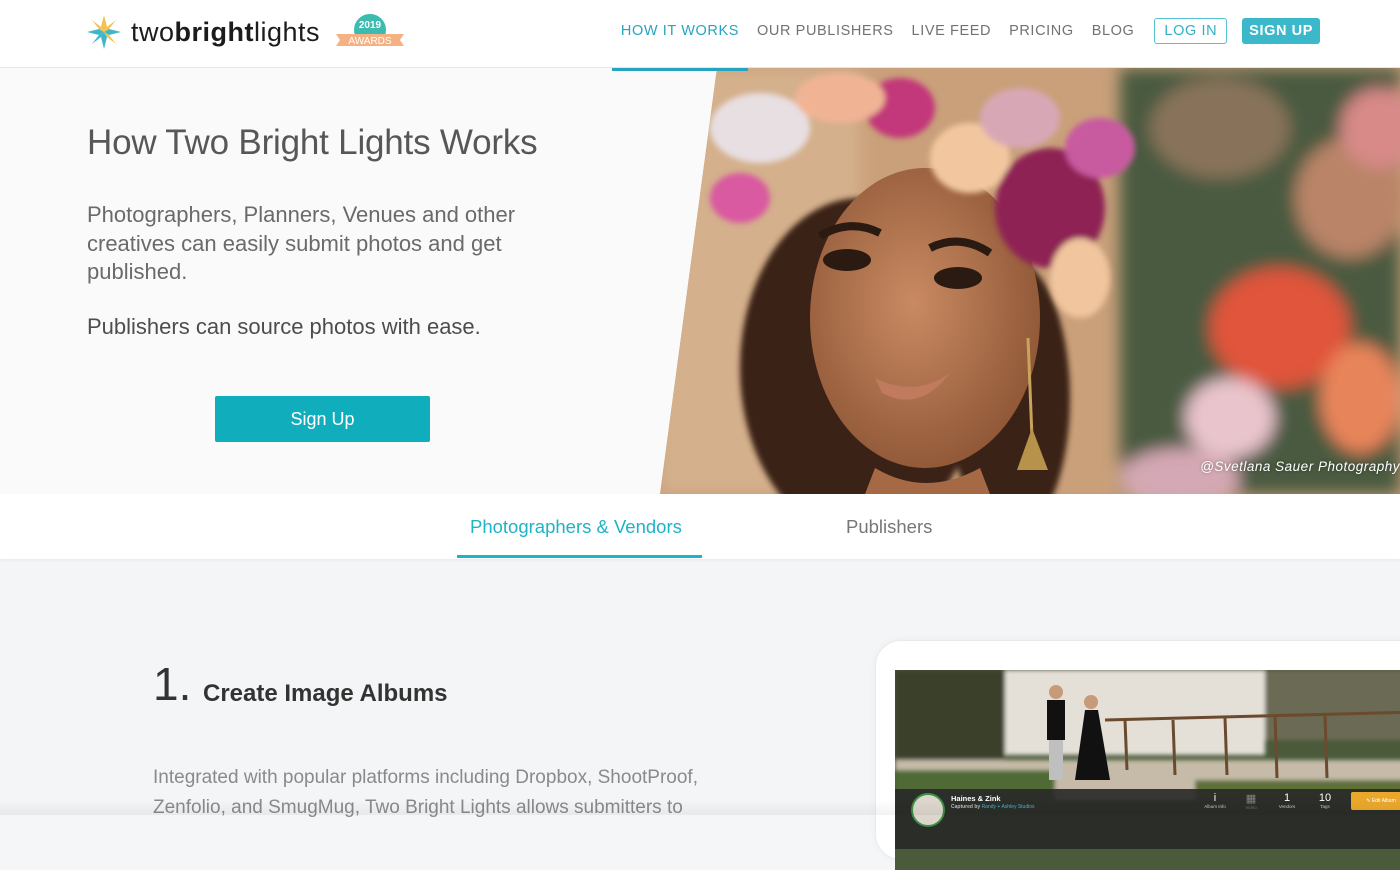 This screenshot has height=870, width=1400. What do you see at coordinates (825, 31) in the screenshot?
I see `nav-our-publishers: OUR PUBLISHERS` at bounding box center [825, 31].